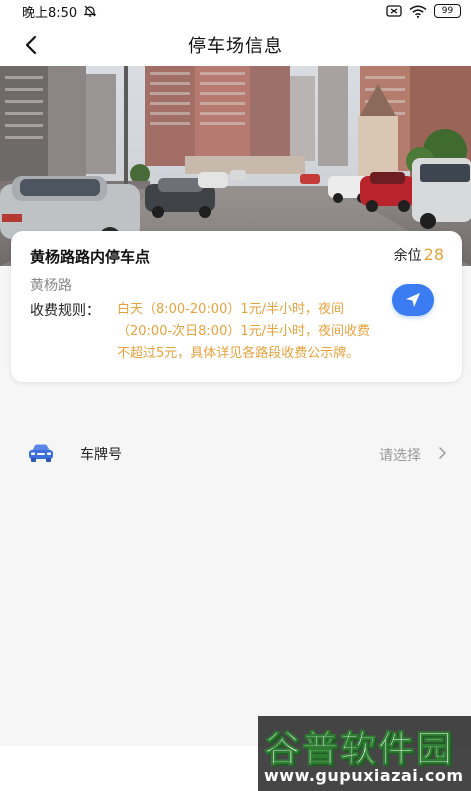  What do you see at coordinates (65, 311) in the screenshot?
I see `fee-rules-label: 收费规则：` at bounding box center [65, 311].